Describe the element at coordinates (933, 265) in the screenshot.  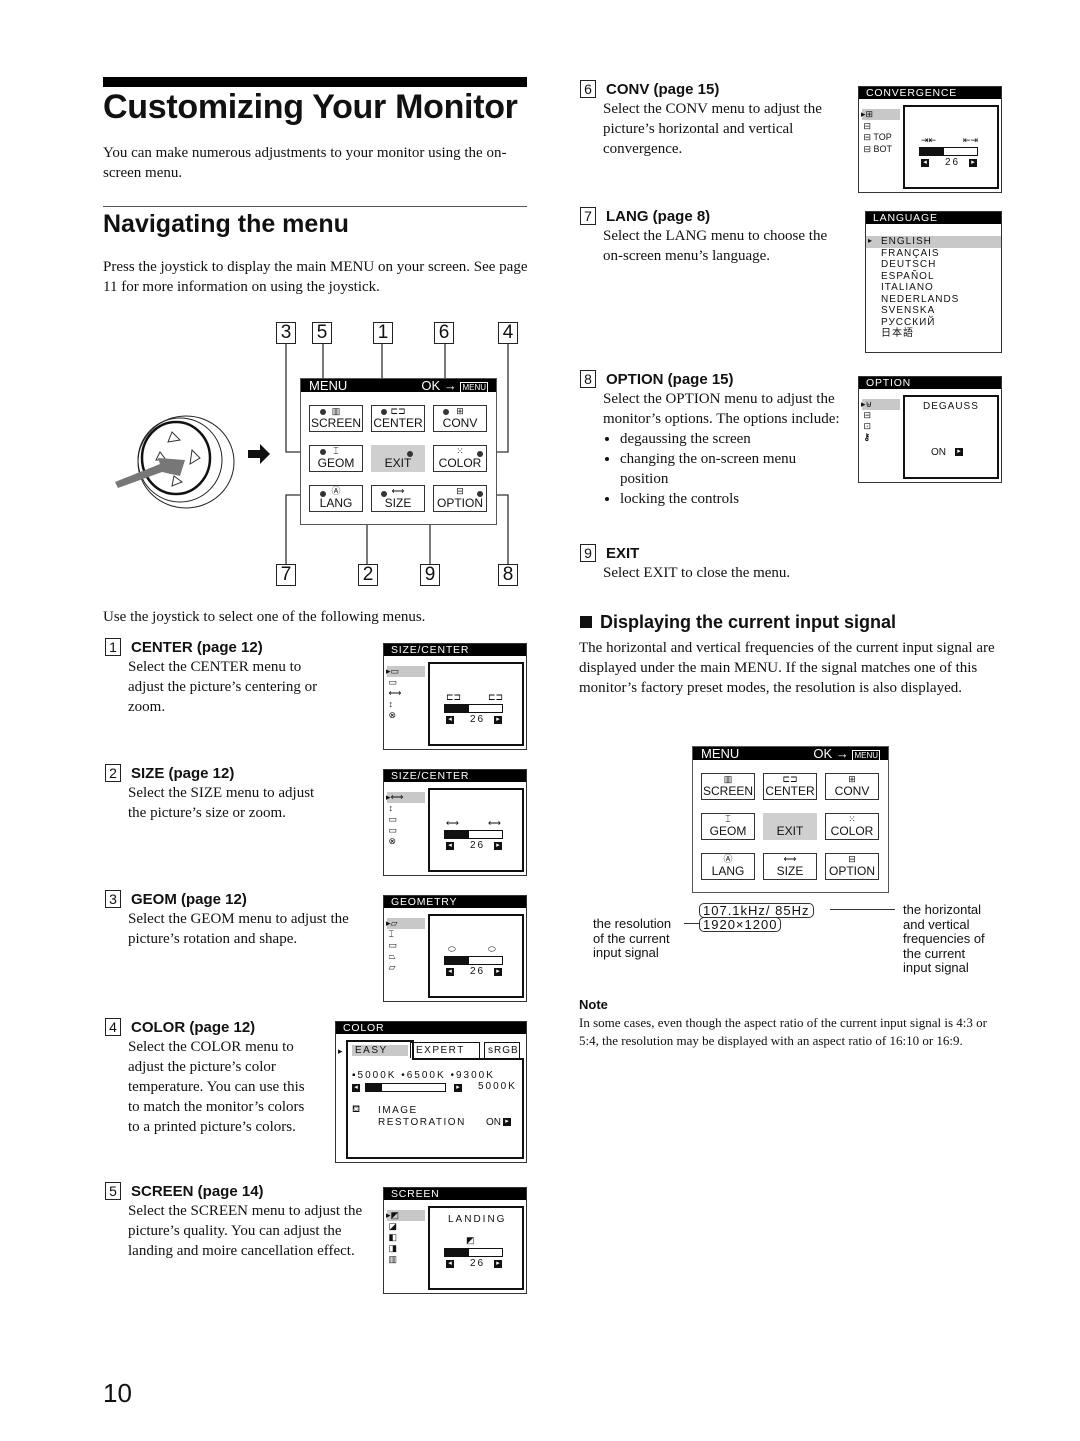
I see `language-option: DEUTSCH` at that location.